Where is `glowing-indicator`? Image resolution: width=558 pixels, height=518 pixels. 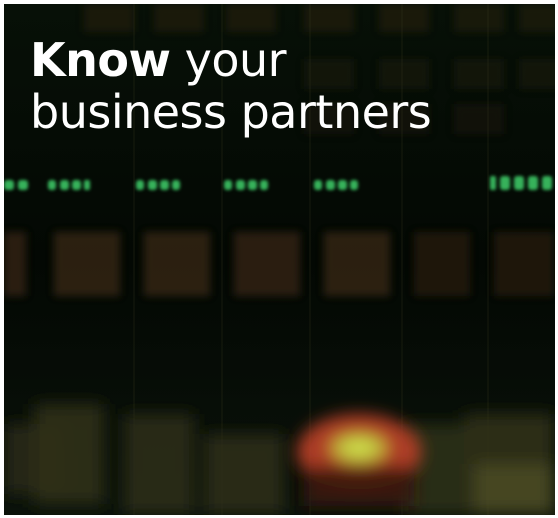 glowing-indicator is located at coordinates (359, 460).